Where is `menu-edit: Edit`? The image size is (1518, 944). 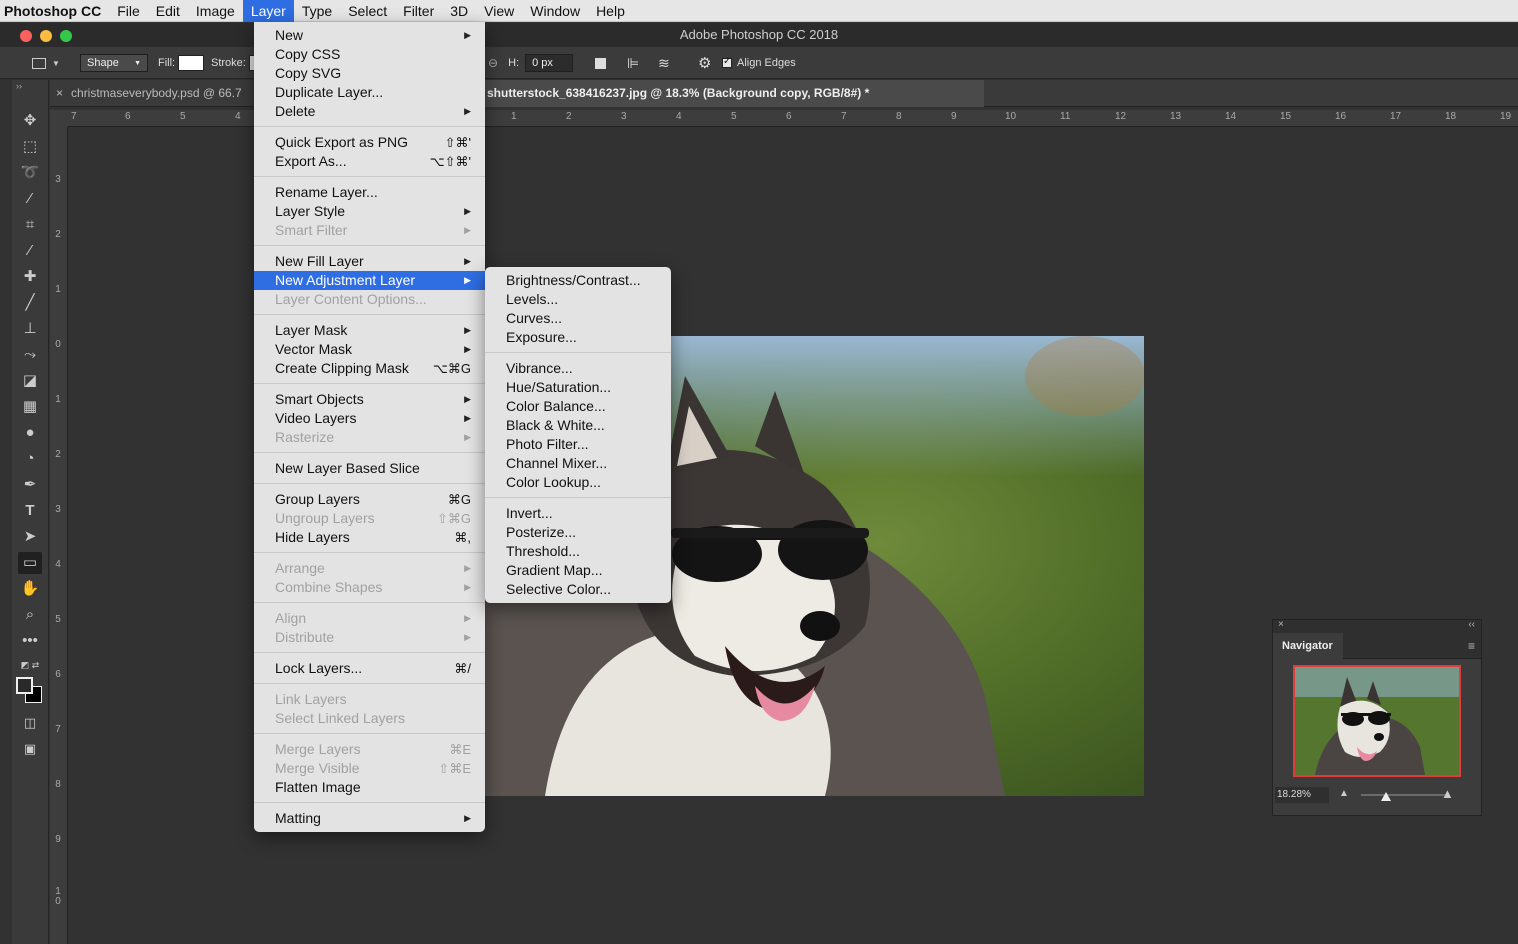 menu-edit: Edit is located at coordinates (168, 11).